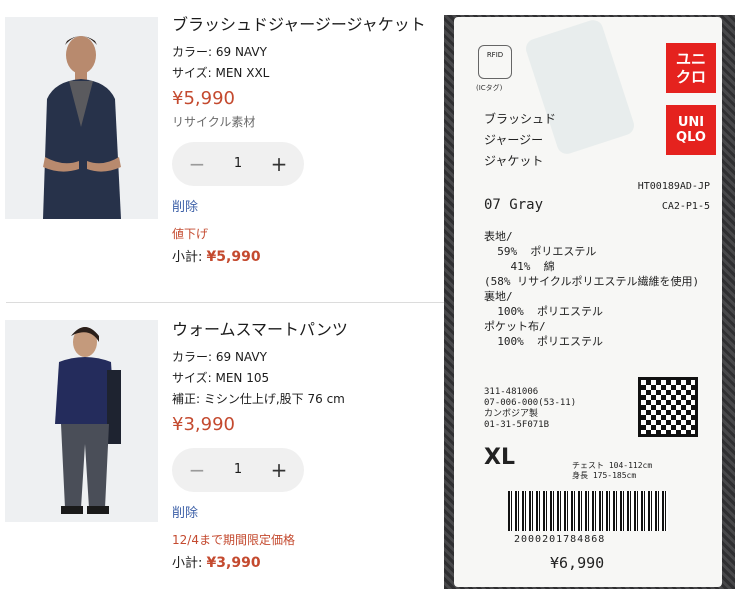 The image size is (735, 597). I want to click on rfid-icon: RFID, so click(495, 62).